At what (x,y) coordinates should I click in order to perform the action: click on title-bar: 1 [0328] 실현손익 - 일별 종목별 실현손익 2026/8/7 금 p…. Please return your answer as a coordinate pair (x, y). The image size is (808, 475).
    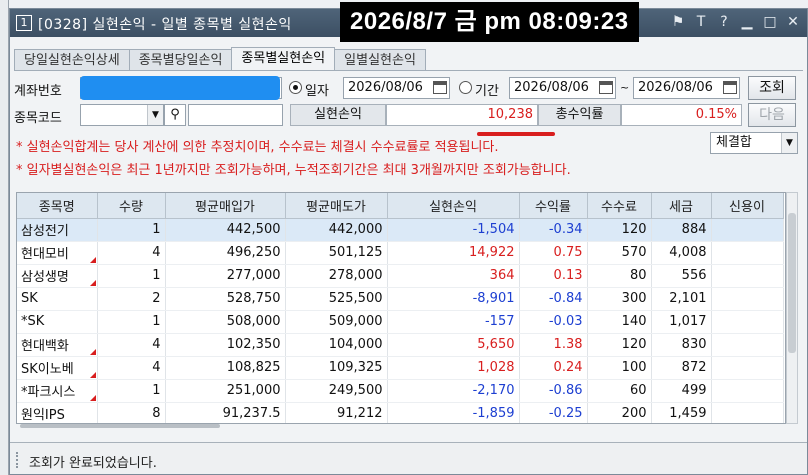
    Looking at the image, I should click on (408, 22).